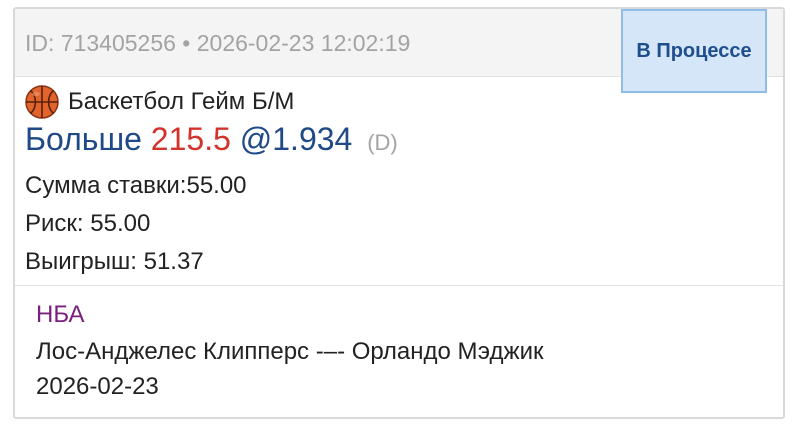 The image size is (800, 427). I want to click on bet-selection-line: Больше 215.5 @1.934 (D), so click(211, 139).